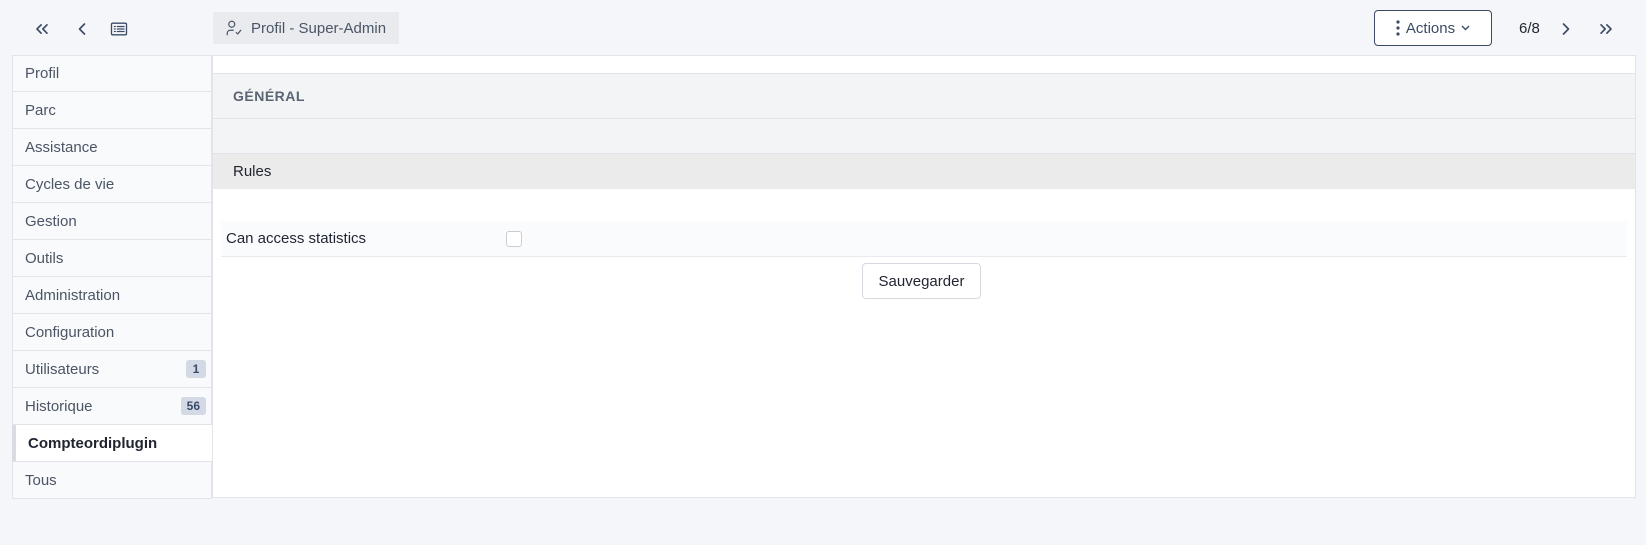 This screenshot has height=545, width=1646. I want to click on chevron-down-icon, so click(1465, 28).